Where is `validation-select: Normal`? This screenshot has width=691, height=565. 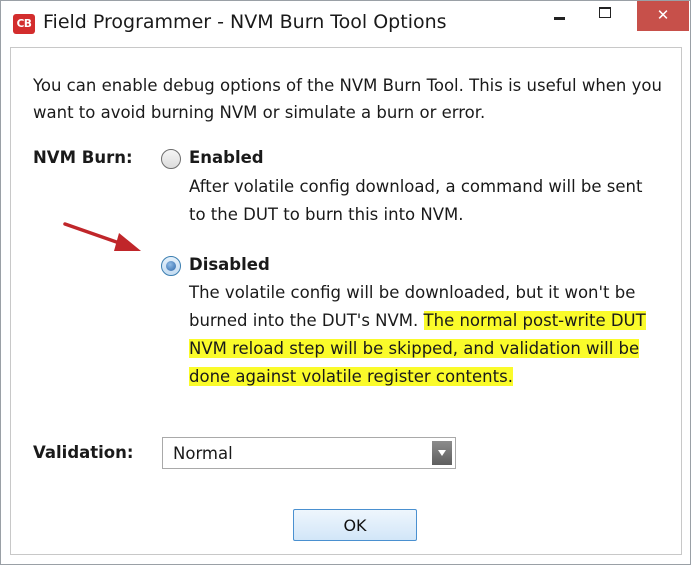
validation-select: Normal is located at coordinates (309, 453).